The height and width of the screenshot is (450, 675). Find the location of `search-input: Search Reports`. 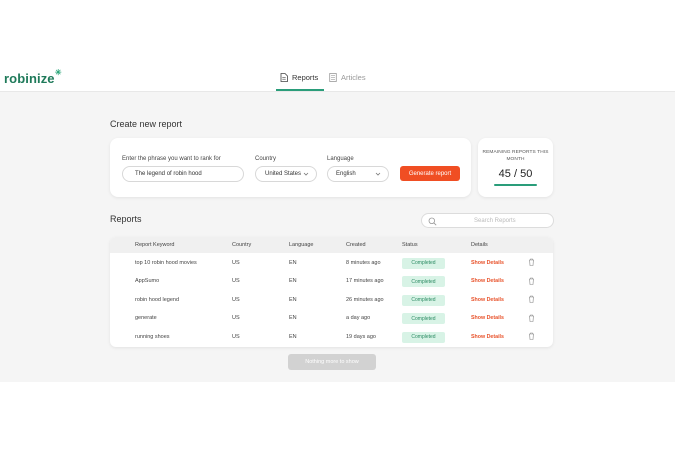

search-input: Search Reports is located at coordinates (487, 220).